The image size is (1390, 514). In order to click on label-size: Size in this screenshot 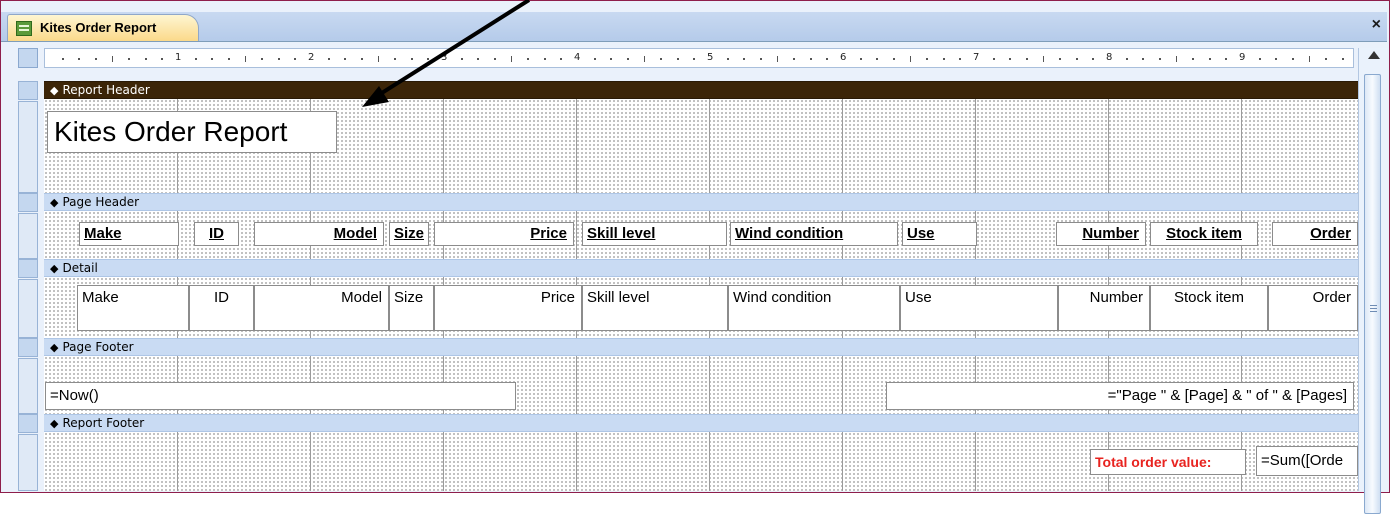, I will do `click(409, 234)`.